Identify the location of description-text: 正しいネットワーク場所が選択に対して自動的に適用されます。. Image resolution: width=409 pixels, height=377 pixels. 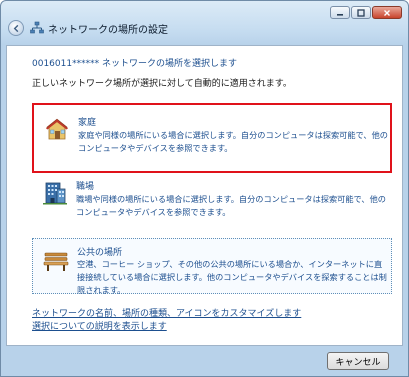
(162, 84).